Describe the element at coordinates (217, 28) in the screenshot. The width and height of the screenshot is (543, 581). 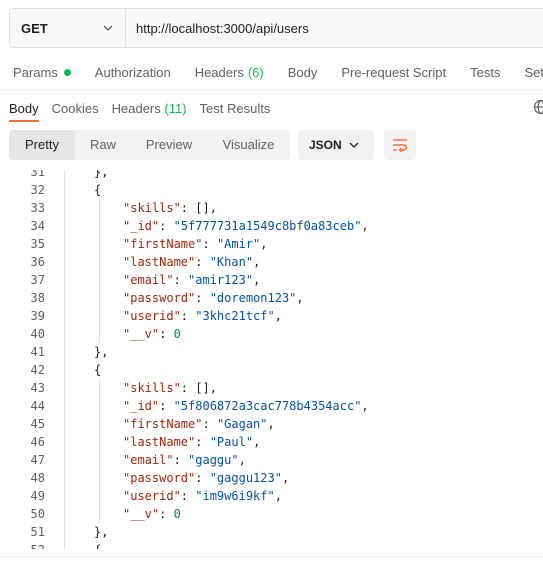
I see `url-input: http://localhost:3000/api/users` at that location.